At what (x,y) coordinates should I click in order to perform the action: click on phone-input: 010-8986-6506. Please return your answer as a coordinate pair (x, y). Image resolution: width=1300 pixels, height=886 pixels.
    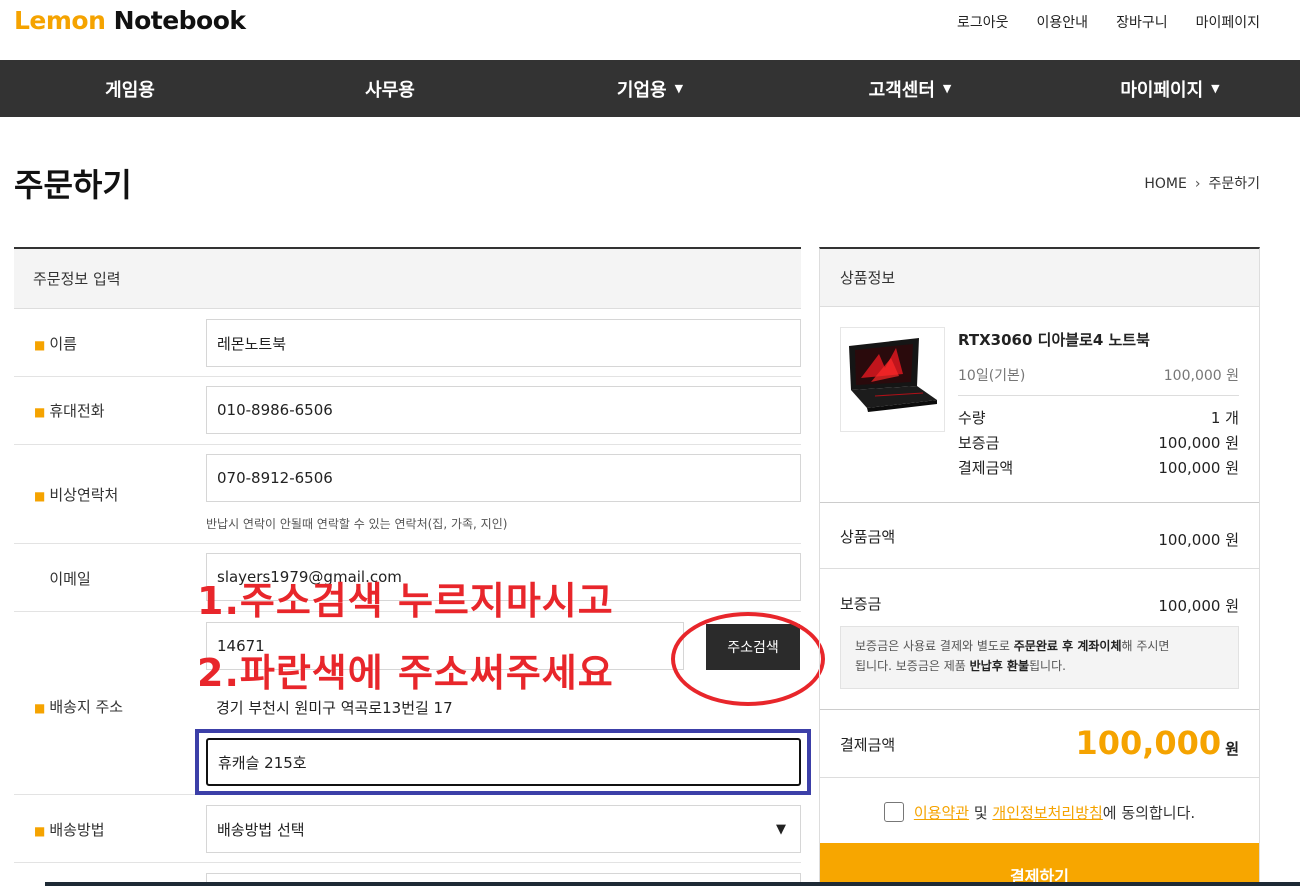
    Looking at the image, I should click on (503, 410).